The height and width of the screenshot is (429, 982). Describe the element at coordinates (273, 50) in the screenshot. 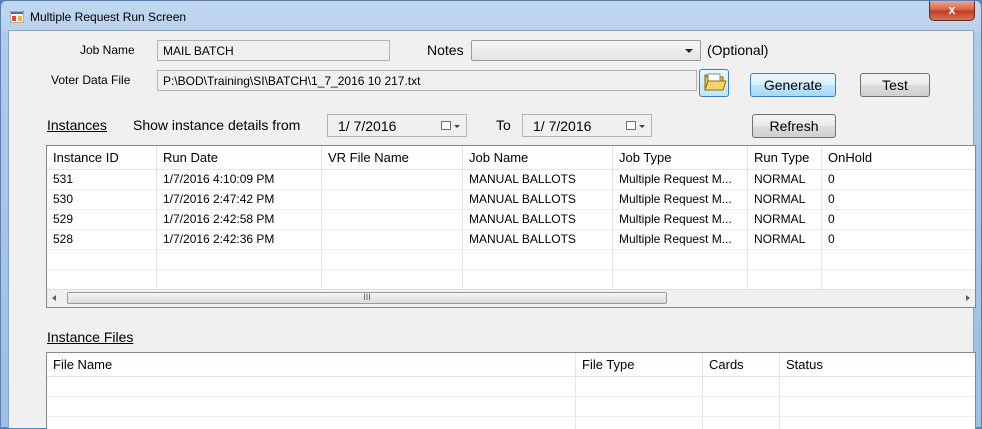

I see `job-name-field: MAIL BATCH` at that location.